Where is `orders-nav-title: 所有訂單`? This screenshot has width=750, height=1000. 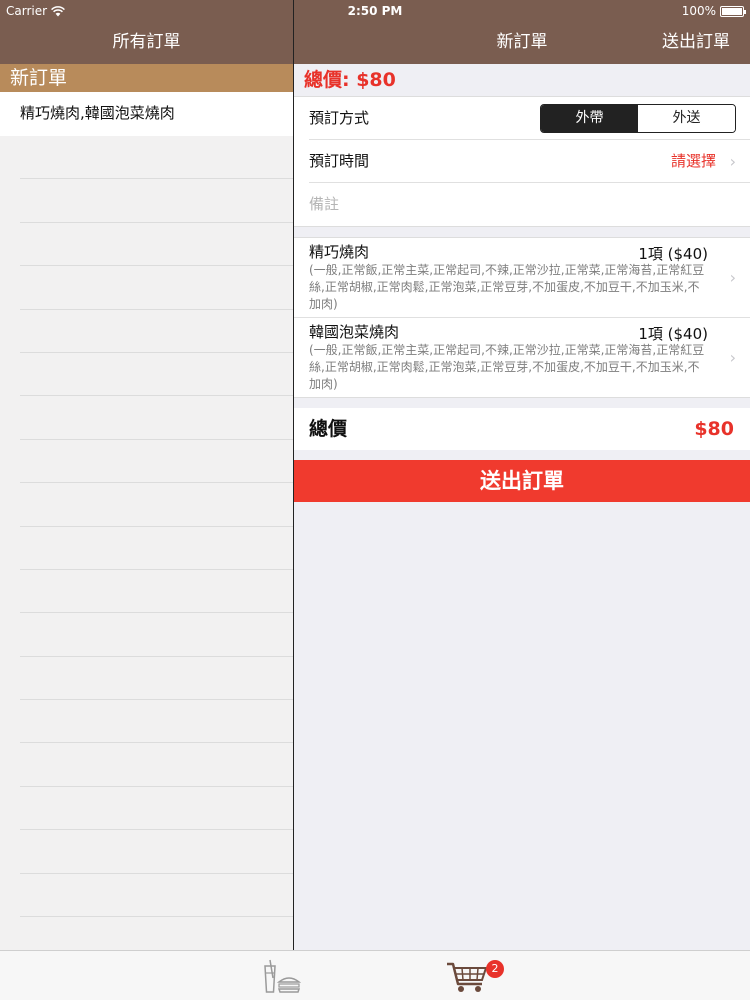 orders-nav-title: 所有訂單 is located at coordinates (146, 42).